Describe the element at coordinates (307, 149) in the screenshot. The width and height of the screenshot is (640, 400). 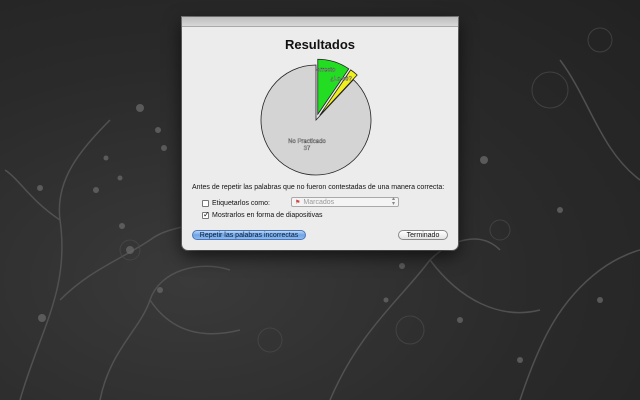
I see `pie-slice-value: 37` at that location.